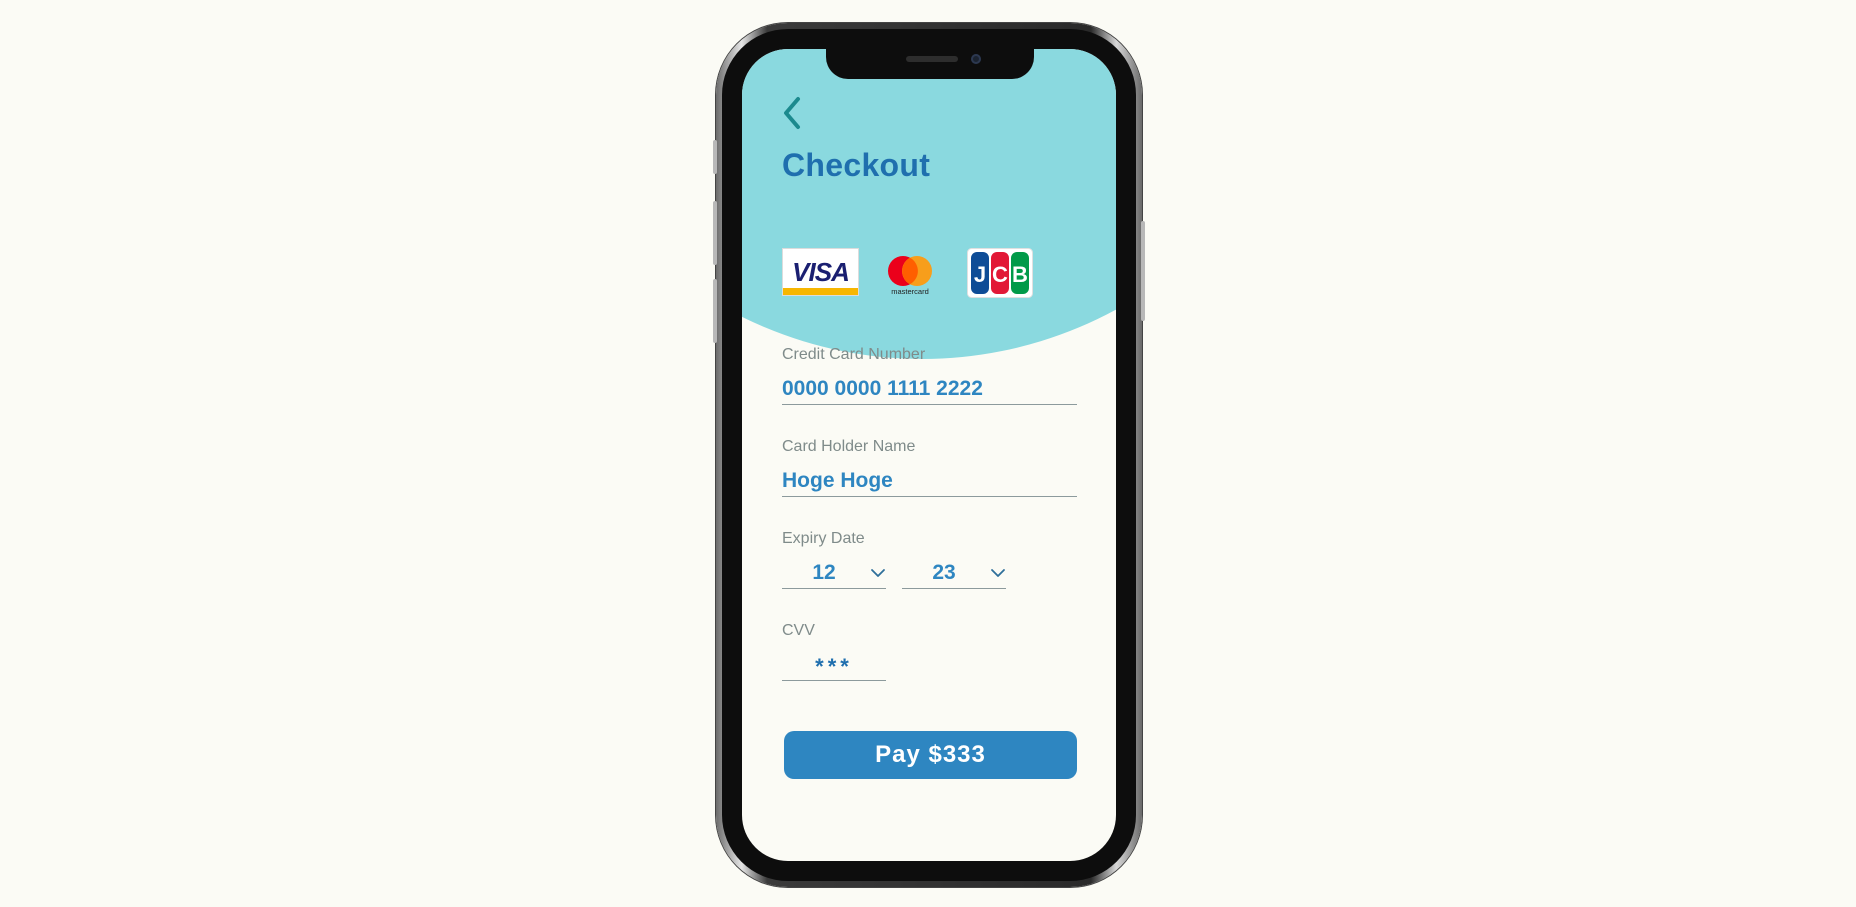 The image size is (1856, 907). I want to click on expiry-month-value: 12, so click(824, 572).